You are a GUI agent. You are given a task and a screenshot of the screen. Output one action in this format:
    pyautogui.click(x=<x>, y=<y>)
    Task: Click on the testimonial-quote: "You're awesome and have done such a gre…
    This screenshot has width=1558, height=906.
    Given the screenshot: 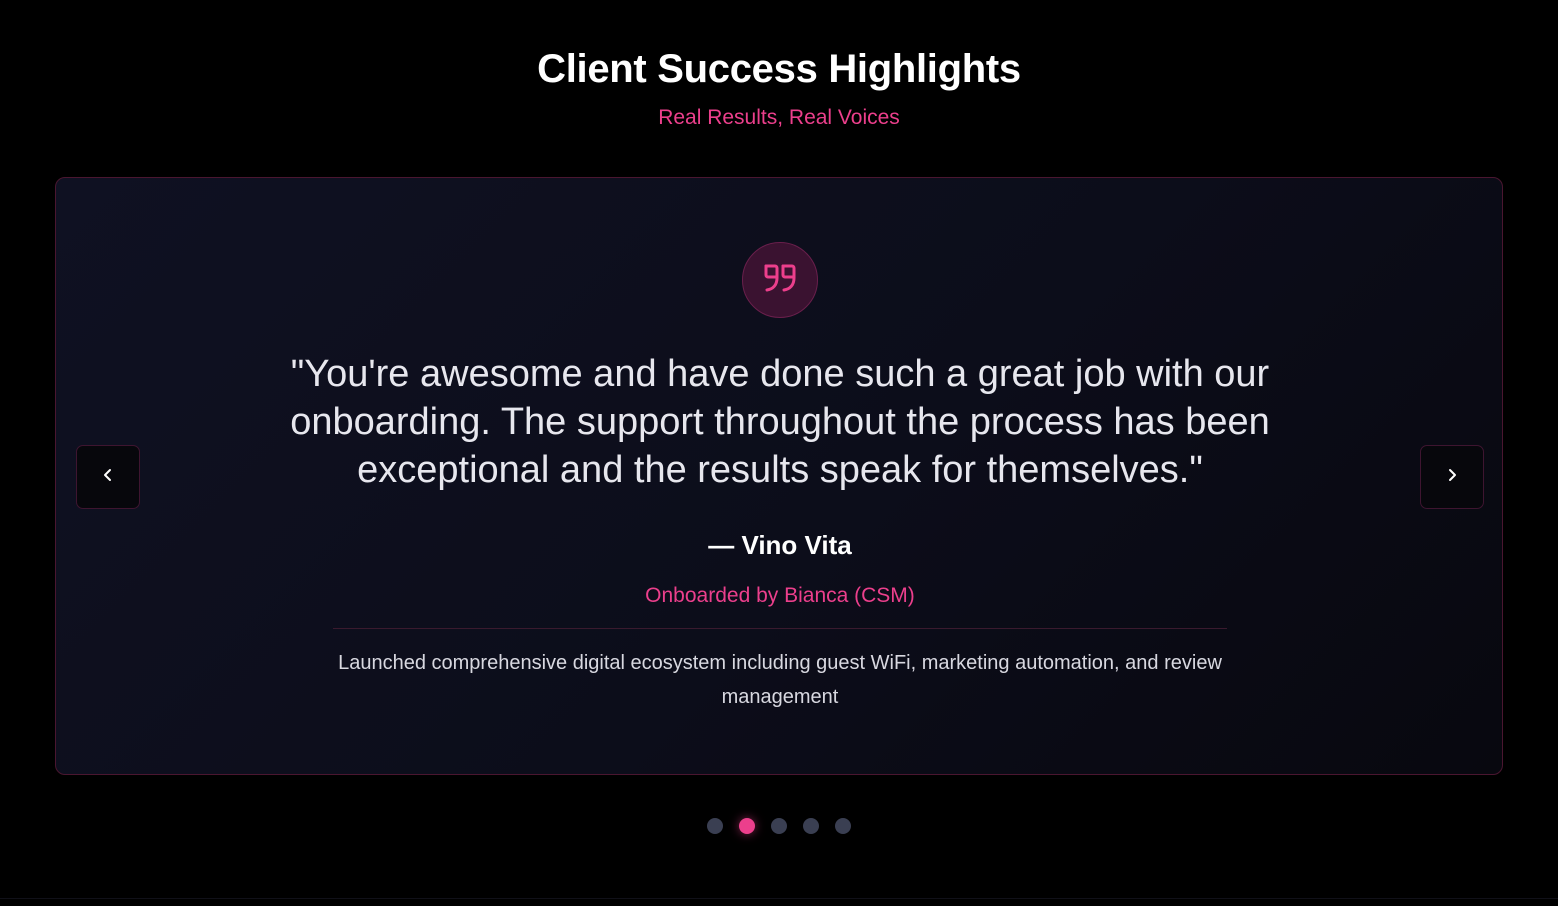 What is the action you would take?
    pyautogui.click(x=780, y=422)
    